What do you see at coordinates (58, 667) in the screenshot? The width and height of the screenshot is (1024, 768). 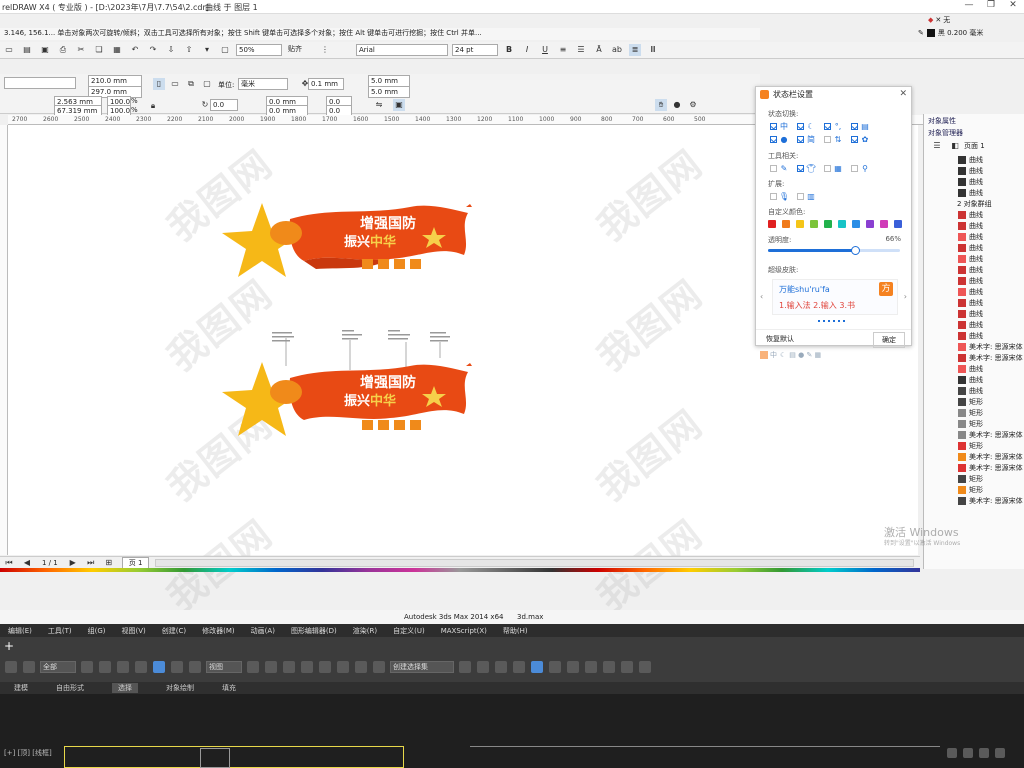 I see `selection-filter-select: 全部` at bounding box center [58, 667].